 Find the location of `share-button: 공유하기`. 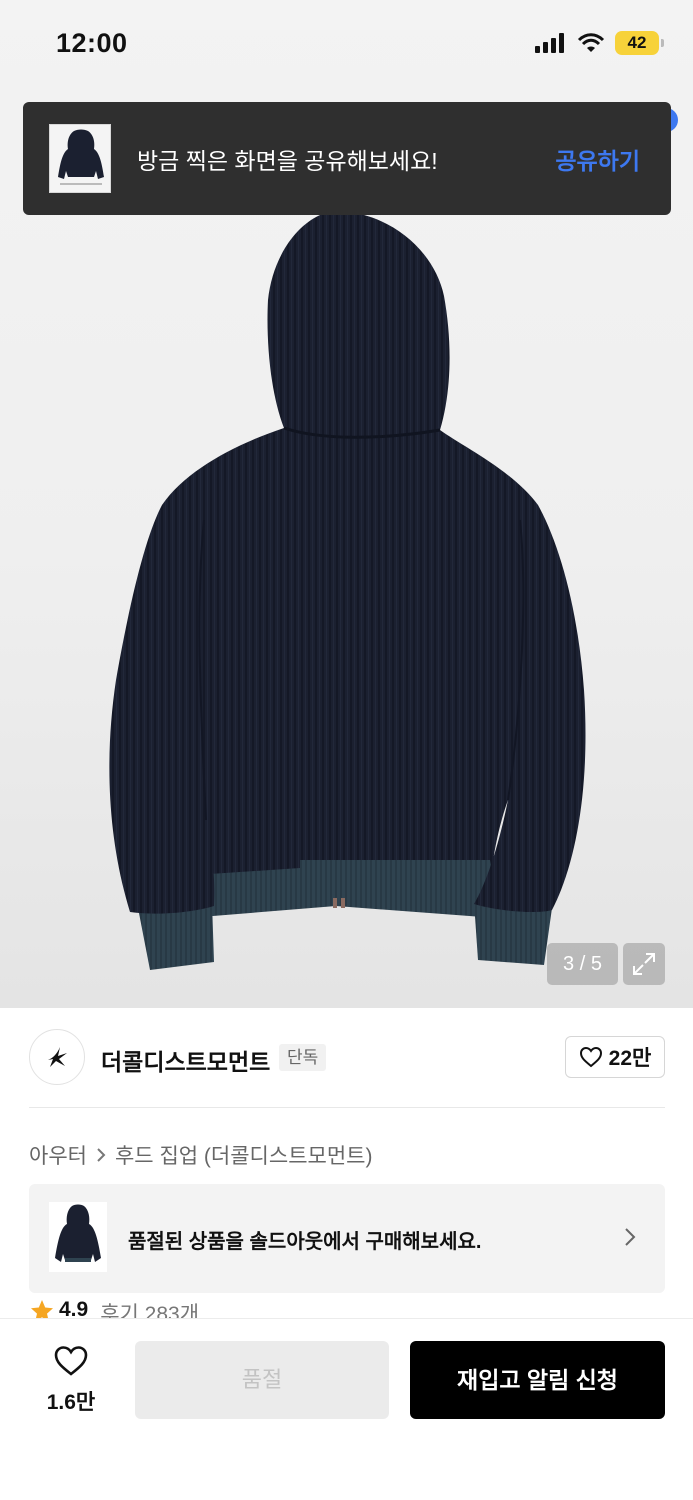

share-button: 공유하기 is located at coordinates (597, 159).